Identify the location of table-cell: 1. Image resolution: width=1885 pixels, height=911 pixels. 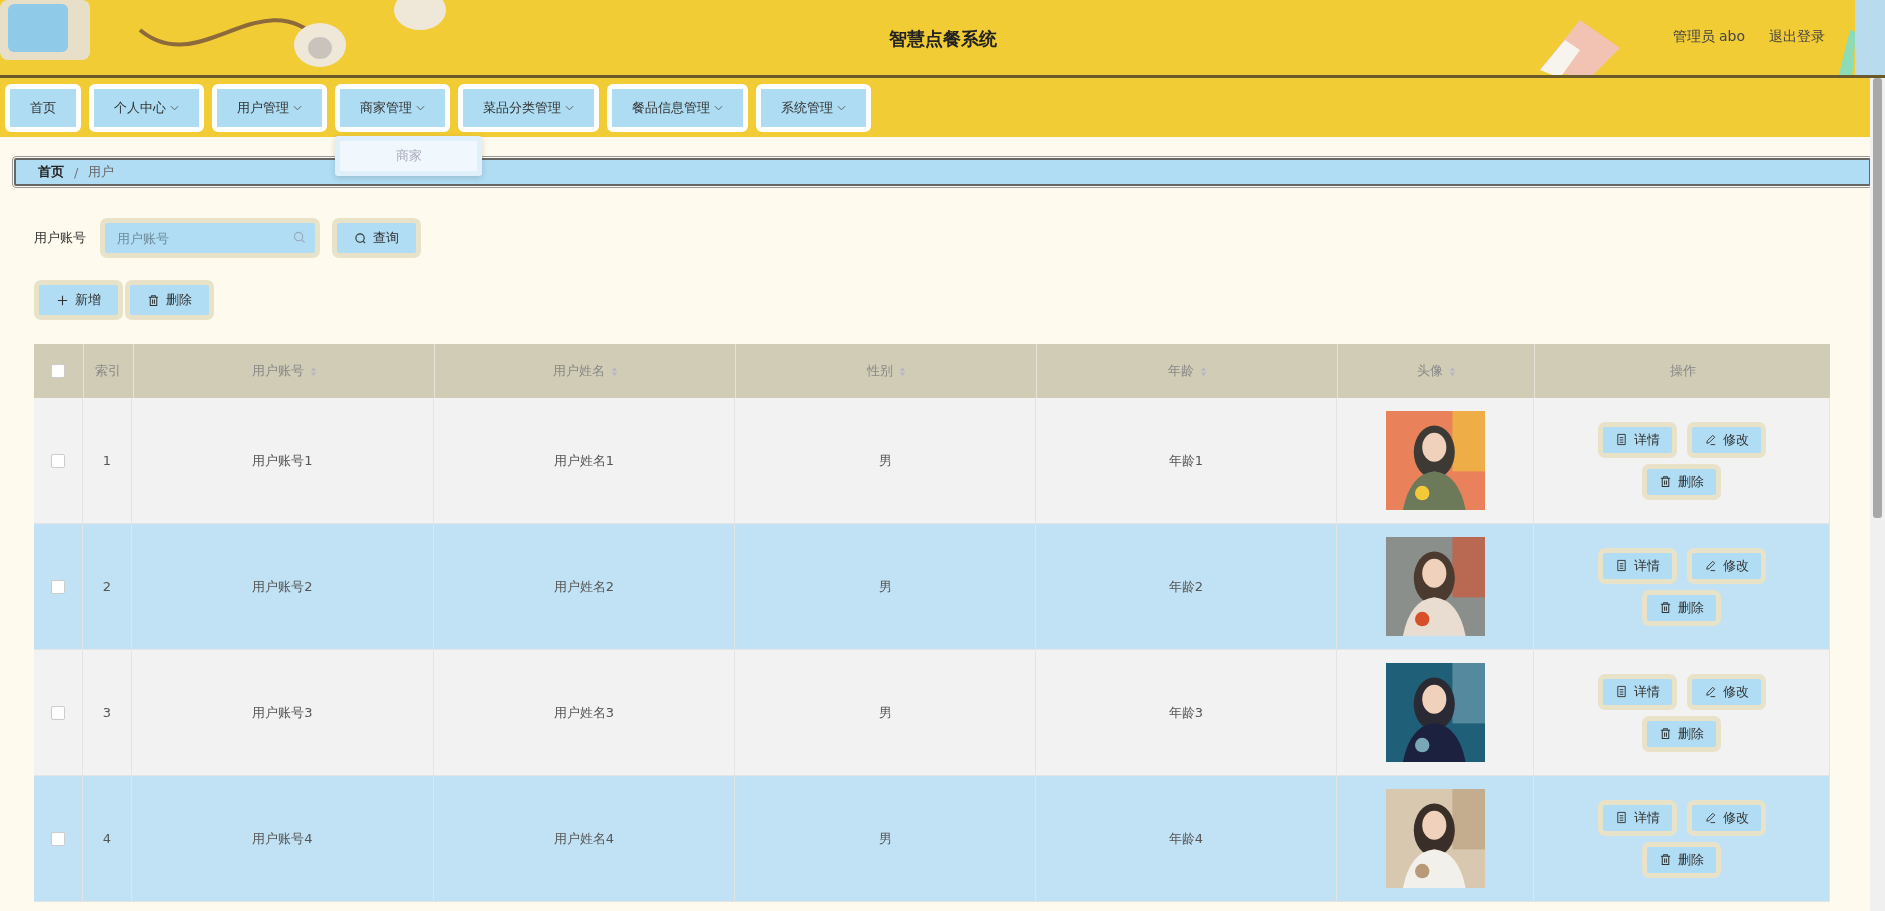
(107, 460).